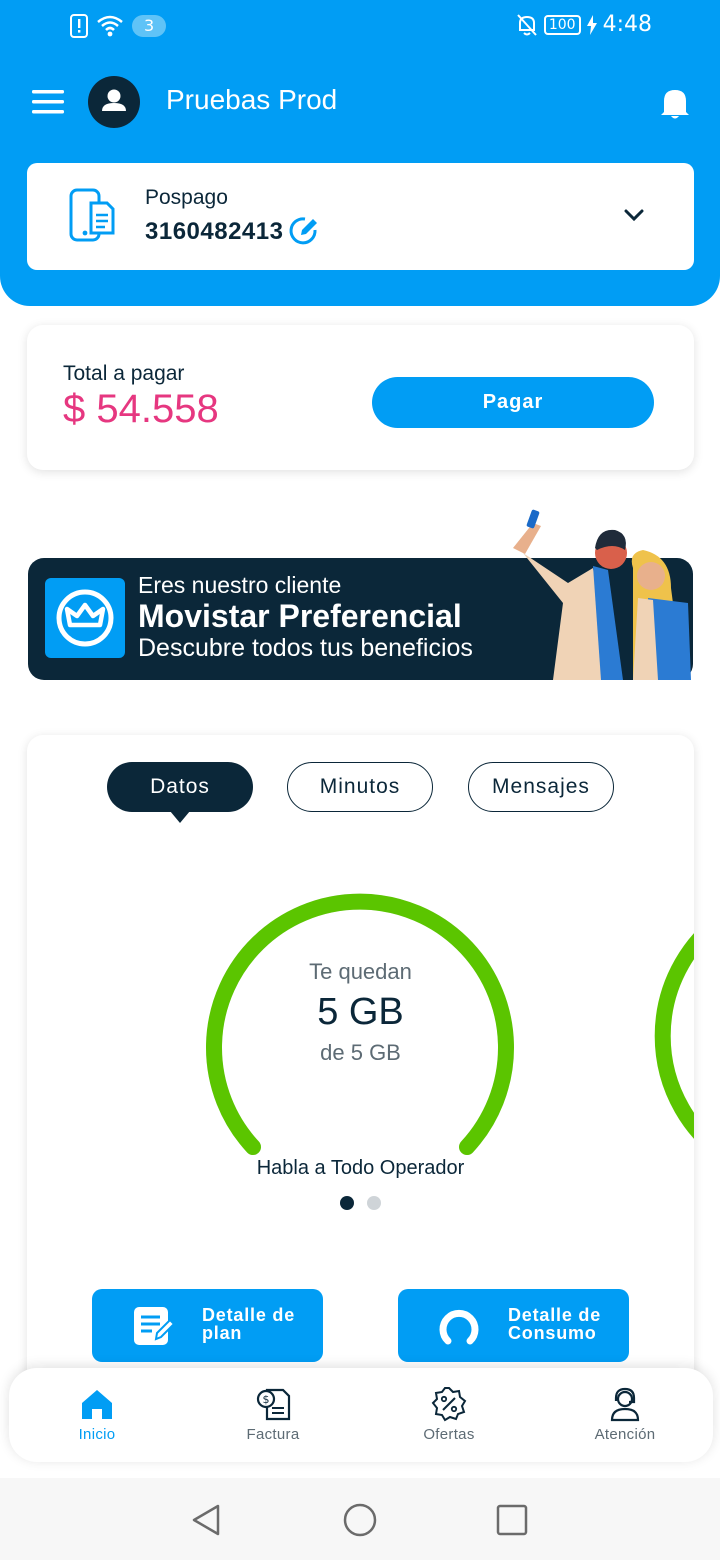 The width and height of the screenshot is (720, 1560). Describe the element at coordinates (252, 99) in the screenshot. I see `page-title: Pruebas Prod` at that location.